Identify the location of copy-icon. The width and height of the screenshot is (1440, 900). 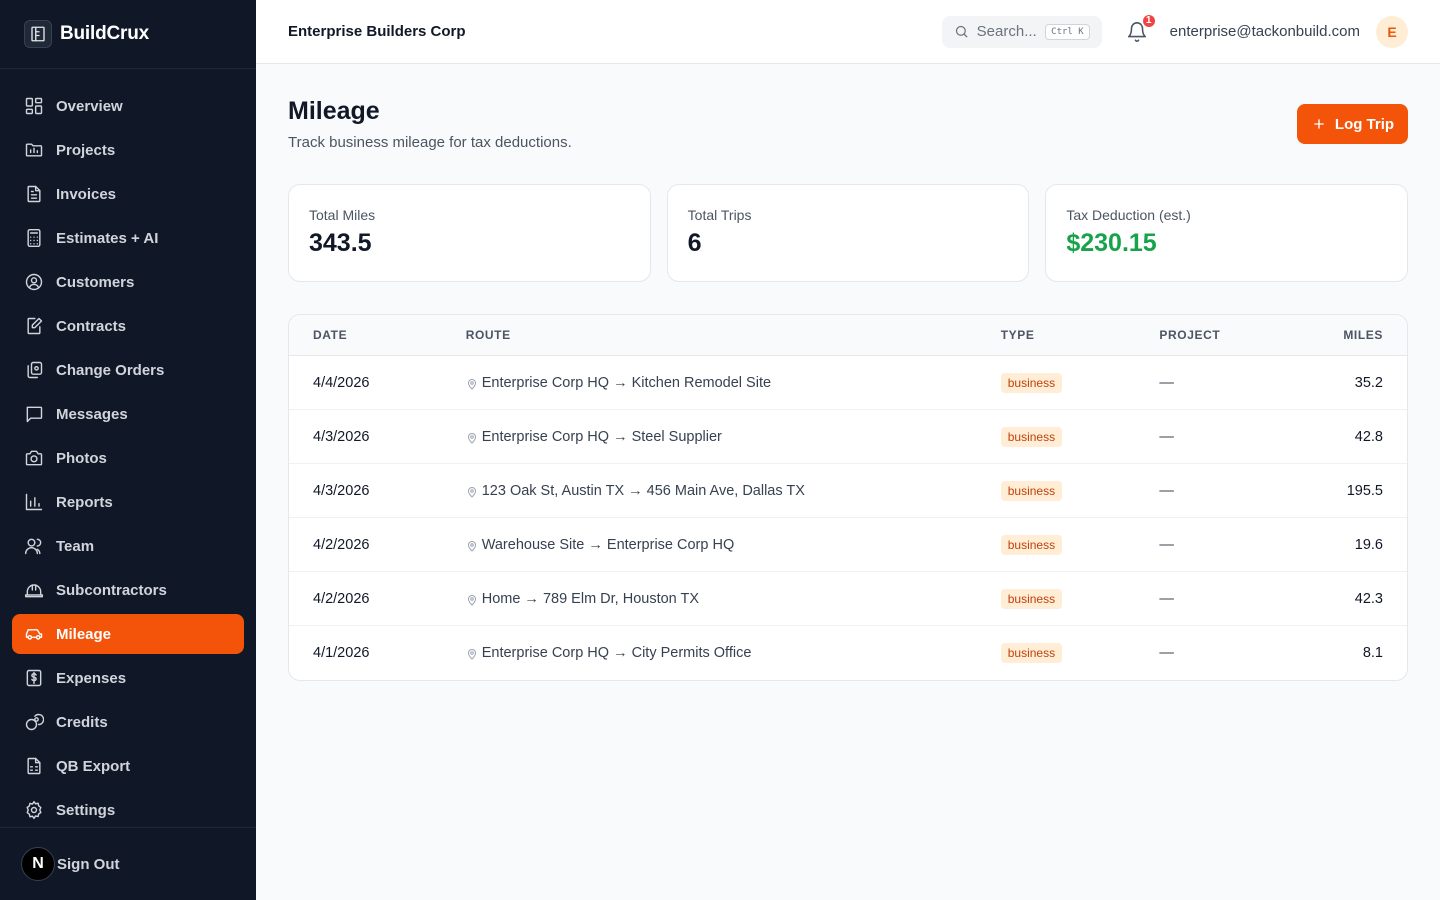
(34, 370).